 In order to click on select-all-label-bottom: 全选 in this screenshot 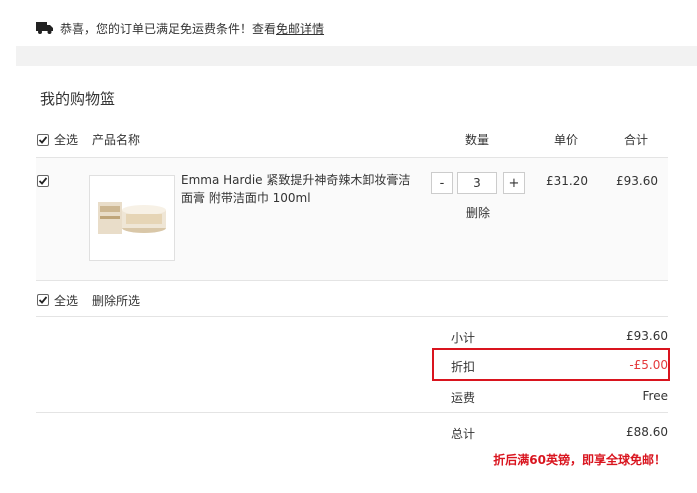, I will do `click(66, 301)`.